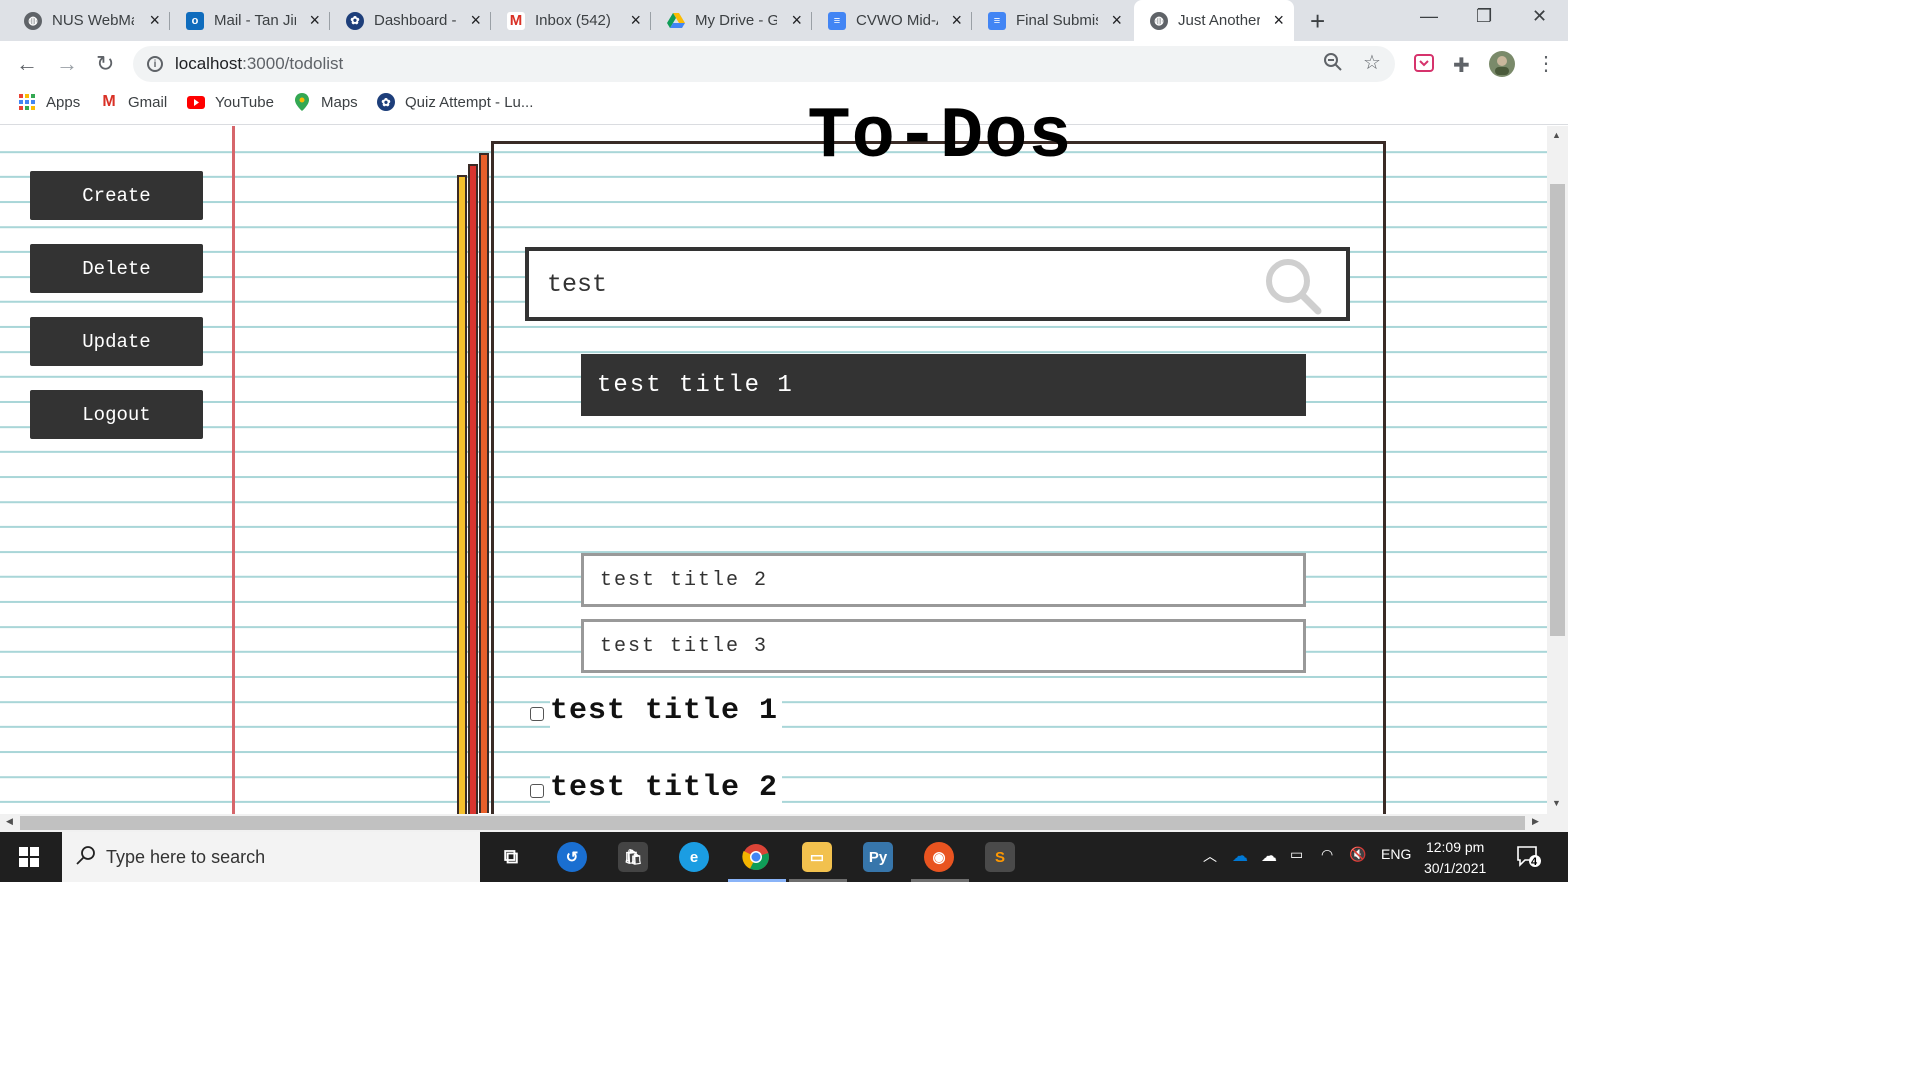  Describe the element at coordinates (1296, 854) in the screenshot. I see `battery-icon: ▭` at that location.